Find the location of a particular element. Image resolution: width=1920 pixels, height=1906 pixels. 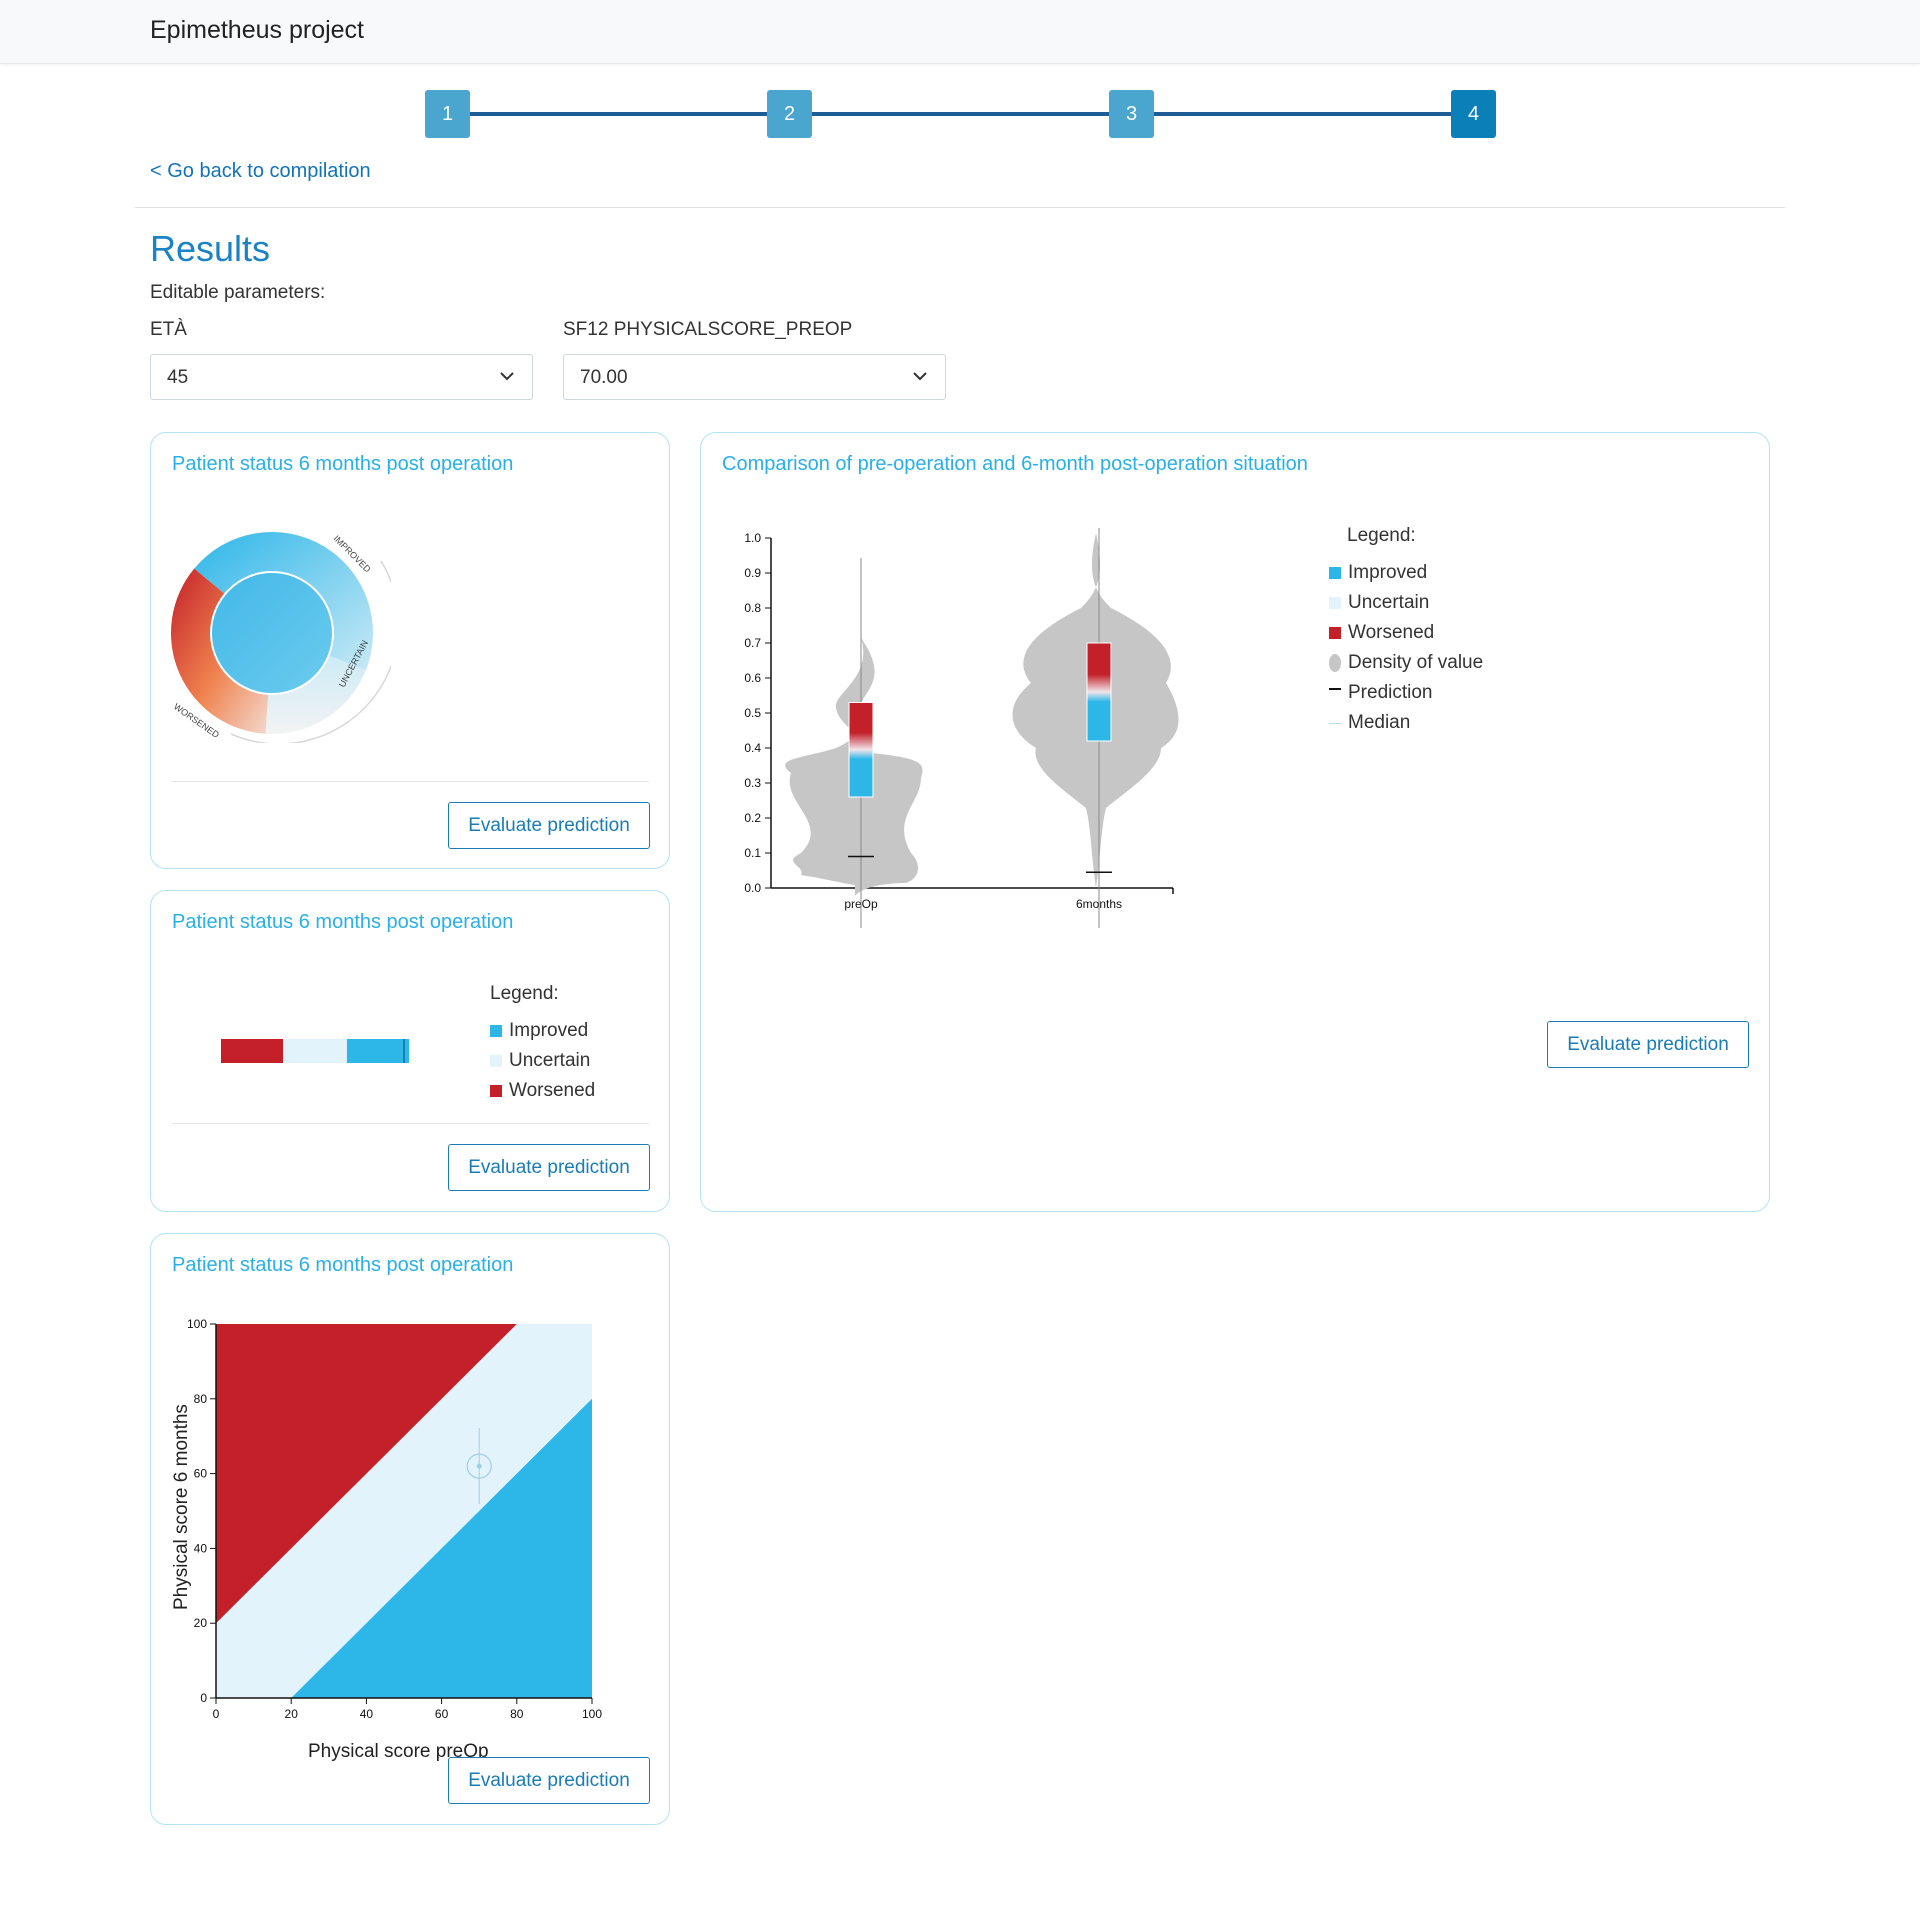

region-plot: 0 20 40 60 80 100 0 20 40 60 80 100 is located at coordinates (394, 1519).